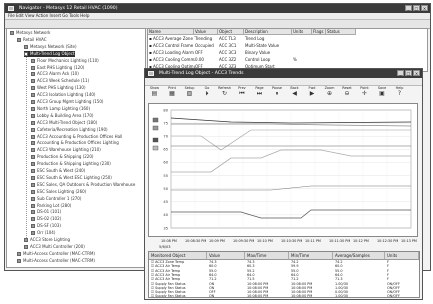 The height and width of the screenshot is (304, 433). What do you see at coordinates (388, 241) in the screenshot?
I see `x-tick-label: 10:12:30 PM` at bounding box center [388, 241].